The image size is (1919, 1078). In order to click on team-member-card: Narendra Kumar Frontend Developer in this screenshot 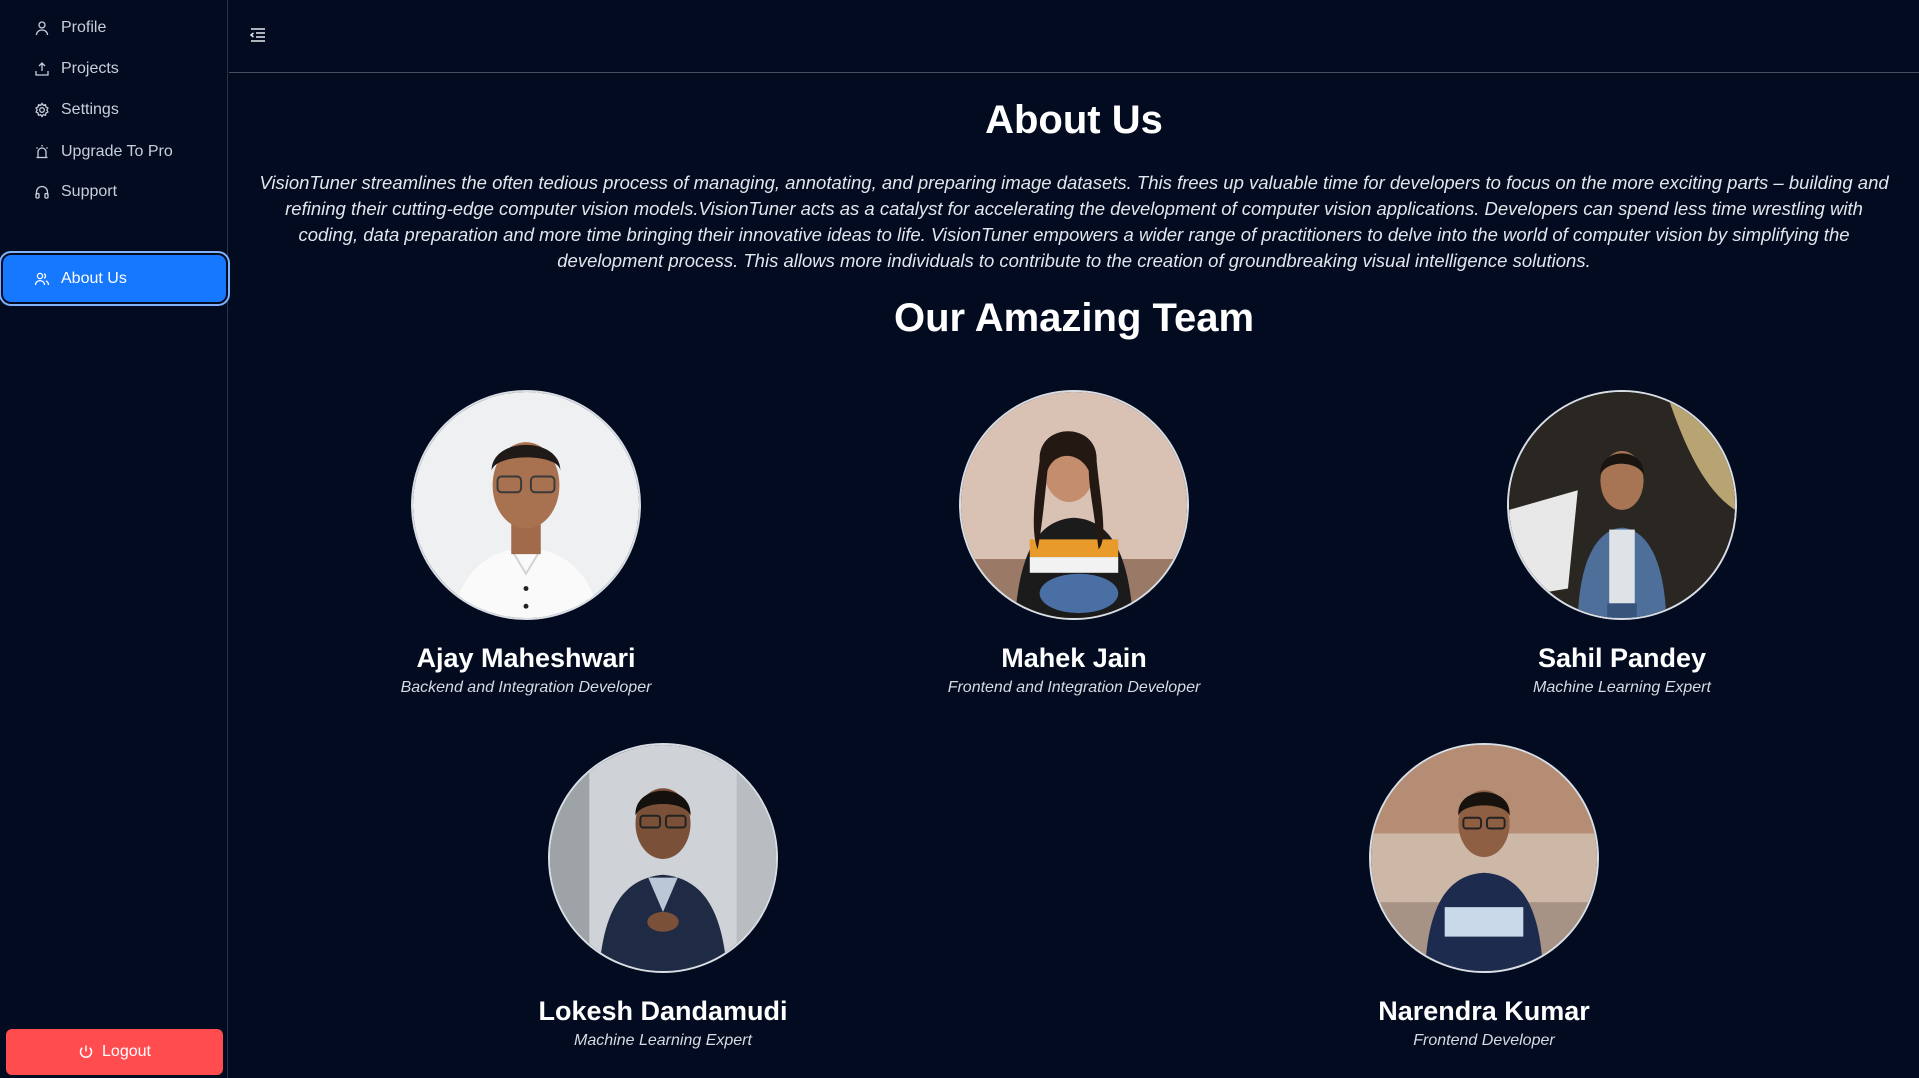, I will do `click(1484, 896)`.